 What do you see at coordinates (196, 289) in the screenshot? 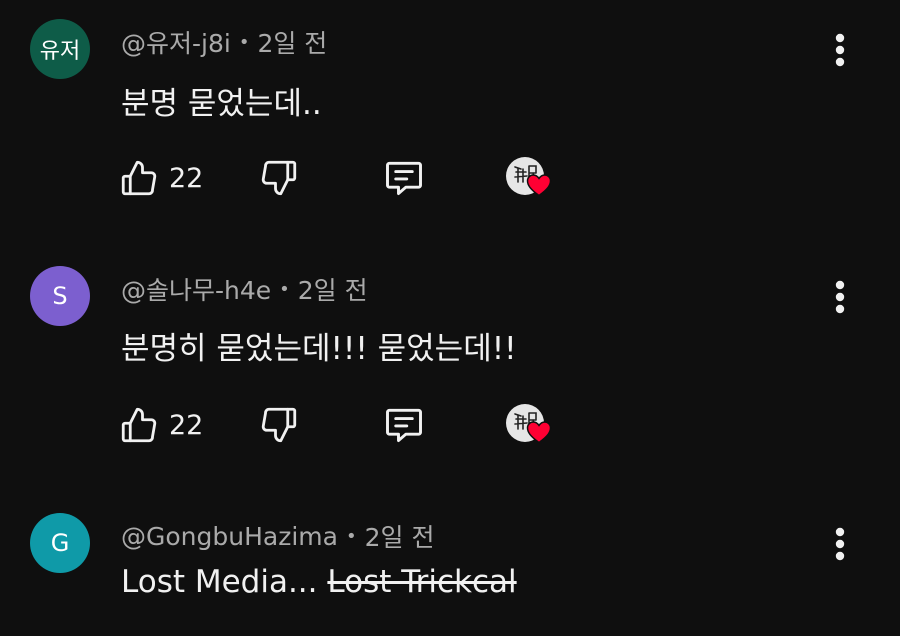
I see `author-handle: @솔나무-h4e` at bounding box center [196, 289].